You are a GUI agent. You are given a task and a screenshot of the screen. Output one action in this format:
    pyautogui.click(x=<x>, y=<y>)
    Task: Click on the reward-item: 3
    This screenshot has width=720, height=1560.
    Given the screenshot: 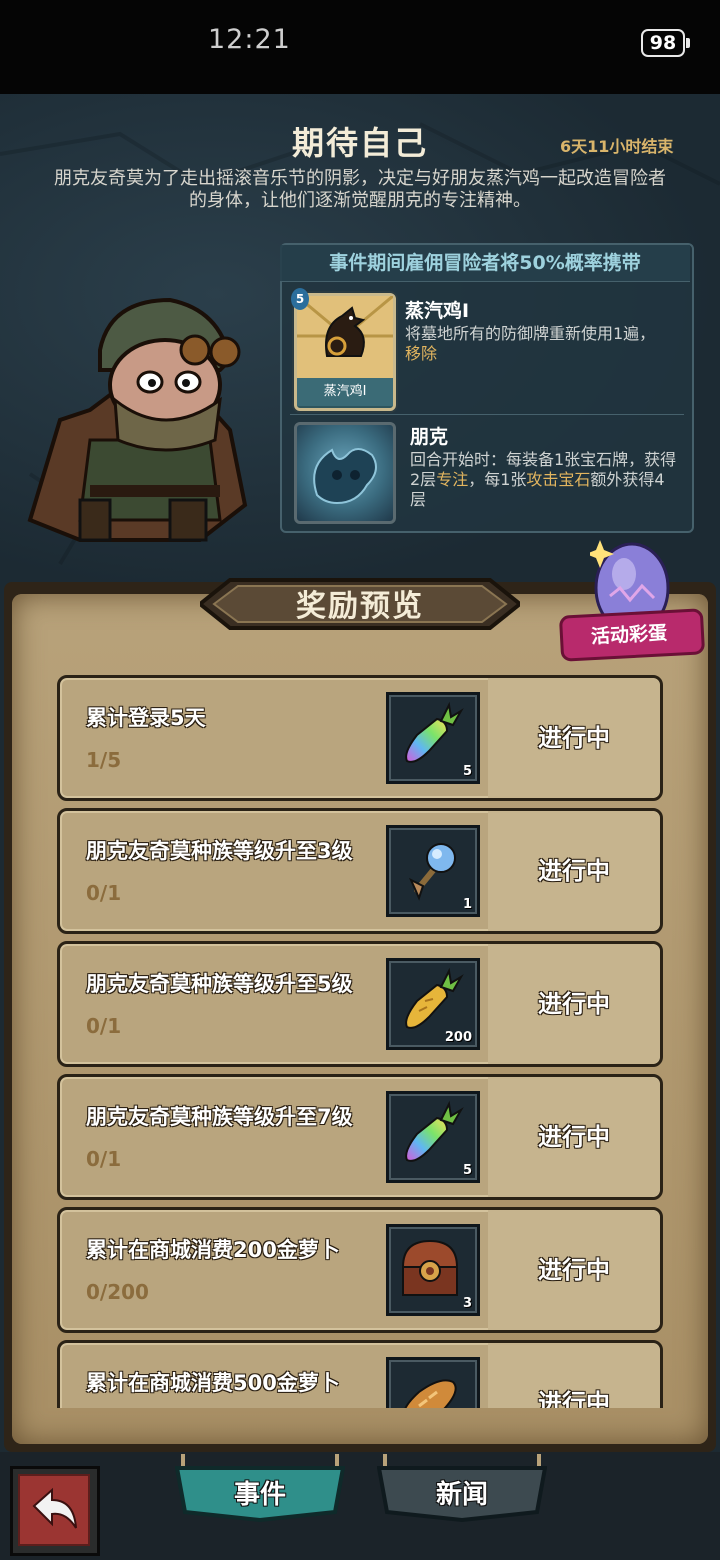 What is the action you would take?
    pyautogui.click(x=433, y=1270)
    